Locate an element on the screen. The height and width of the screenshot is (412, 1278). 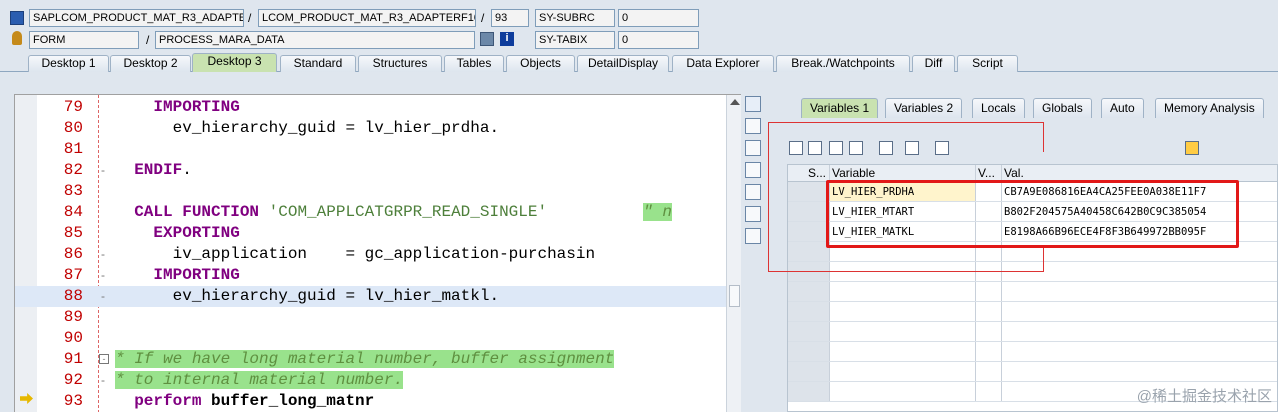
code-line: 81 is located at coordinates (370, 149).